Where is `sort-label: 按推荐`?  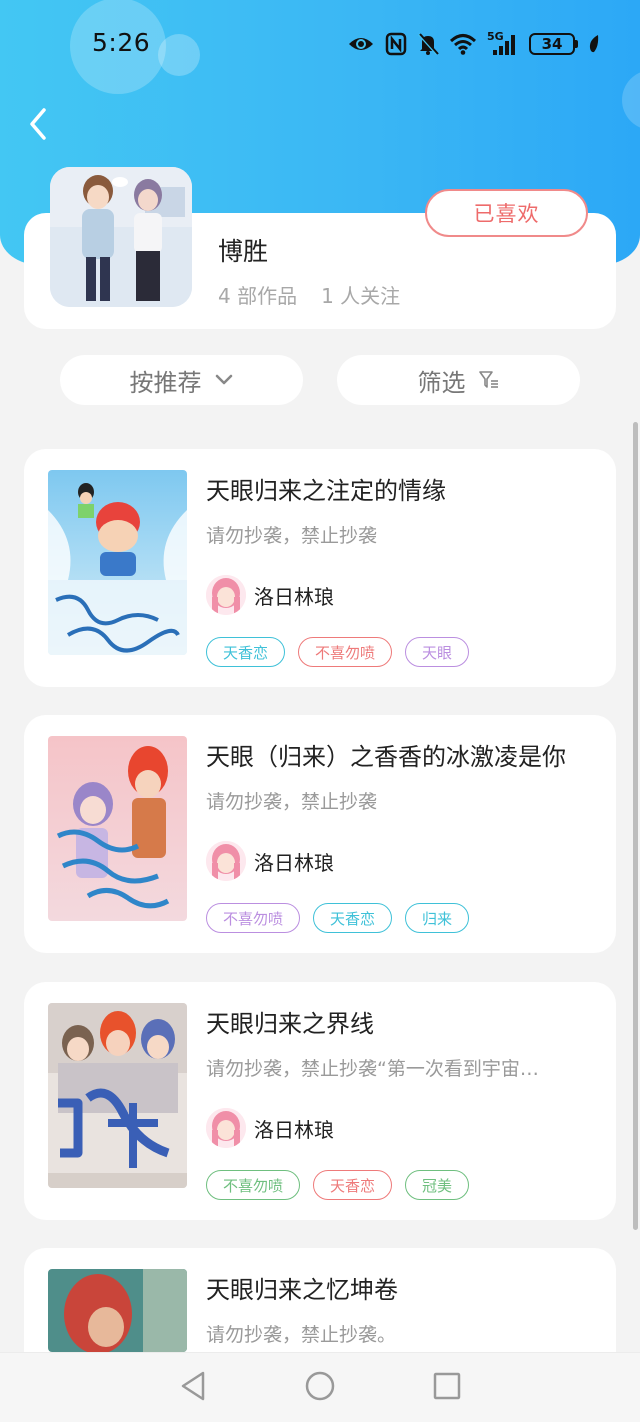
sort-label: 按推荐 is located at coordinates (165, 382).